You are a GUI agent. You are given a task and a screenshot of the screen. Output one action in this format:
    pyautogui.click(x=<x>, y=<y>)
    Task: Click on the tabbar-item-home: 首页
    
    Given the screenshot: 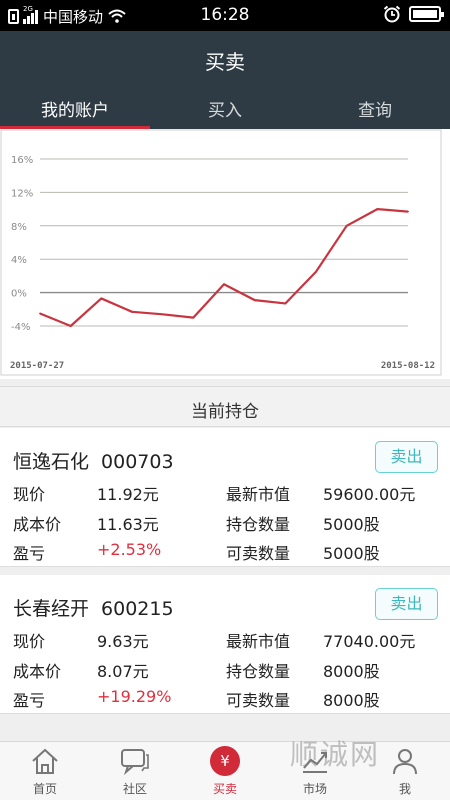 What is the action you would take?
    pyautogui.click(x=45, y=771)
    